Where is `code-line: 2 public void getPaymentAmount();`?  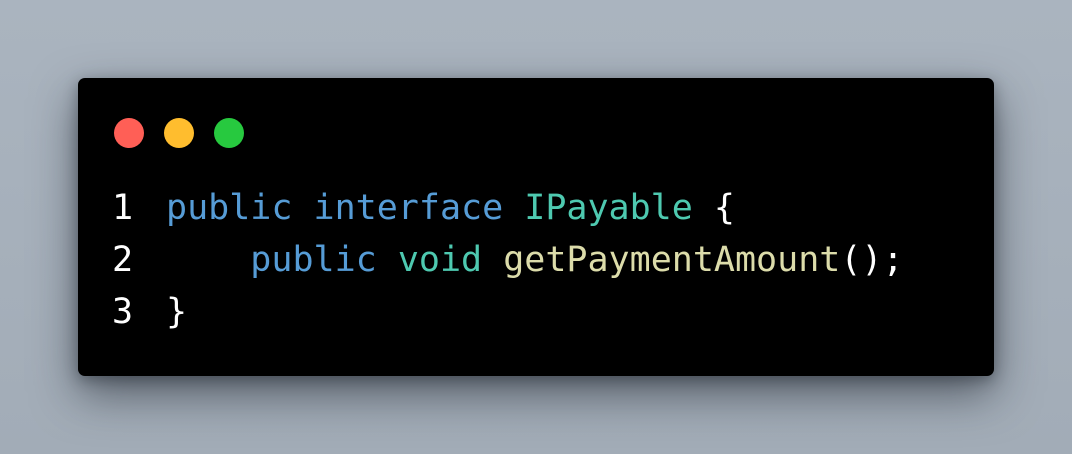
code-line: 2 public void getPaymentAmount(); is located at coordinates (508, 260).